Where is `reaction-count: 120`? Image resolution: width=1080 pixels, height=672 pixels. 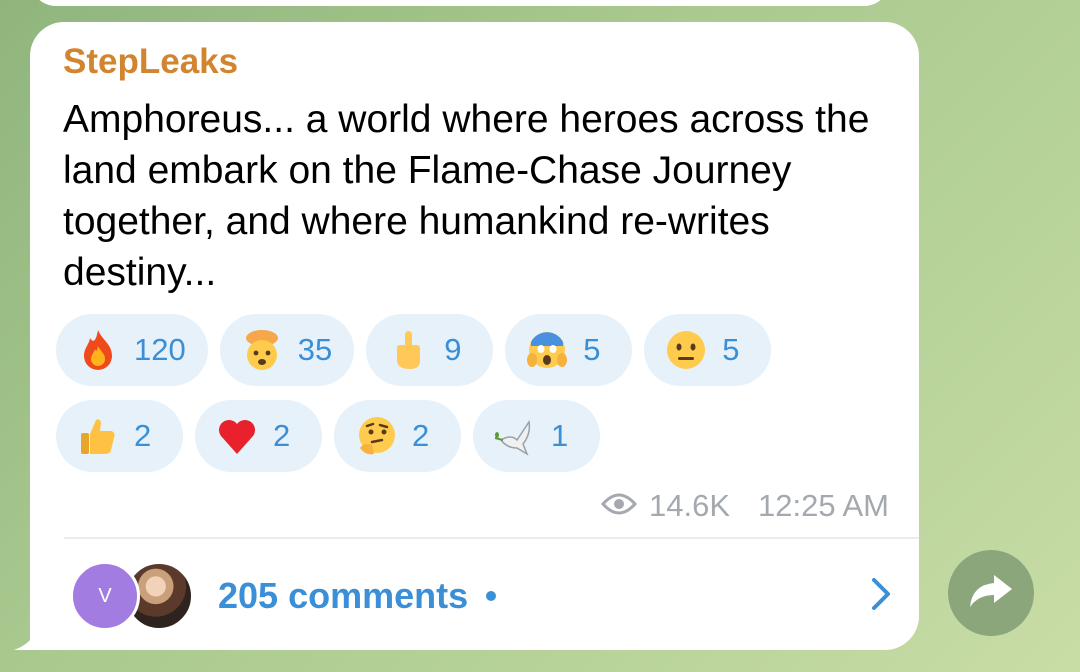
reaction-count: 120 is located at coordinates (160, 349).